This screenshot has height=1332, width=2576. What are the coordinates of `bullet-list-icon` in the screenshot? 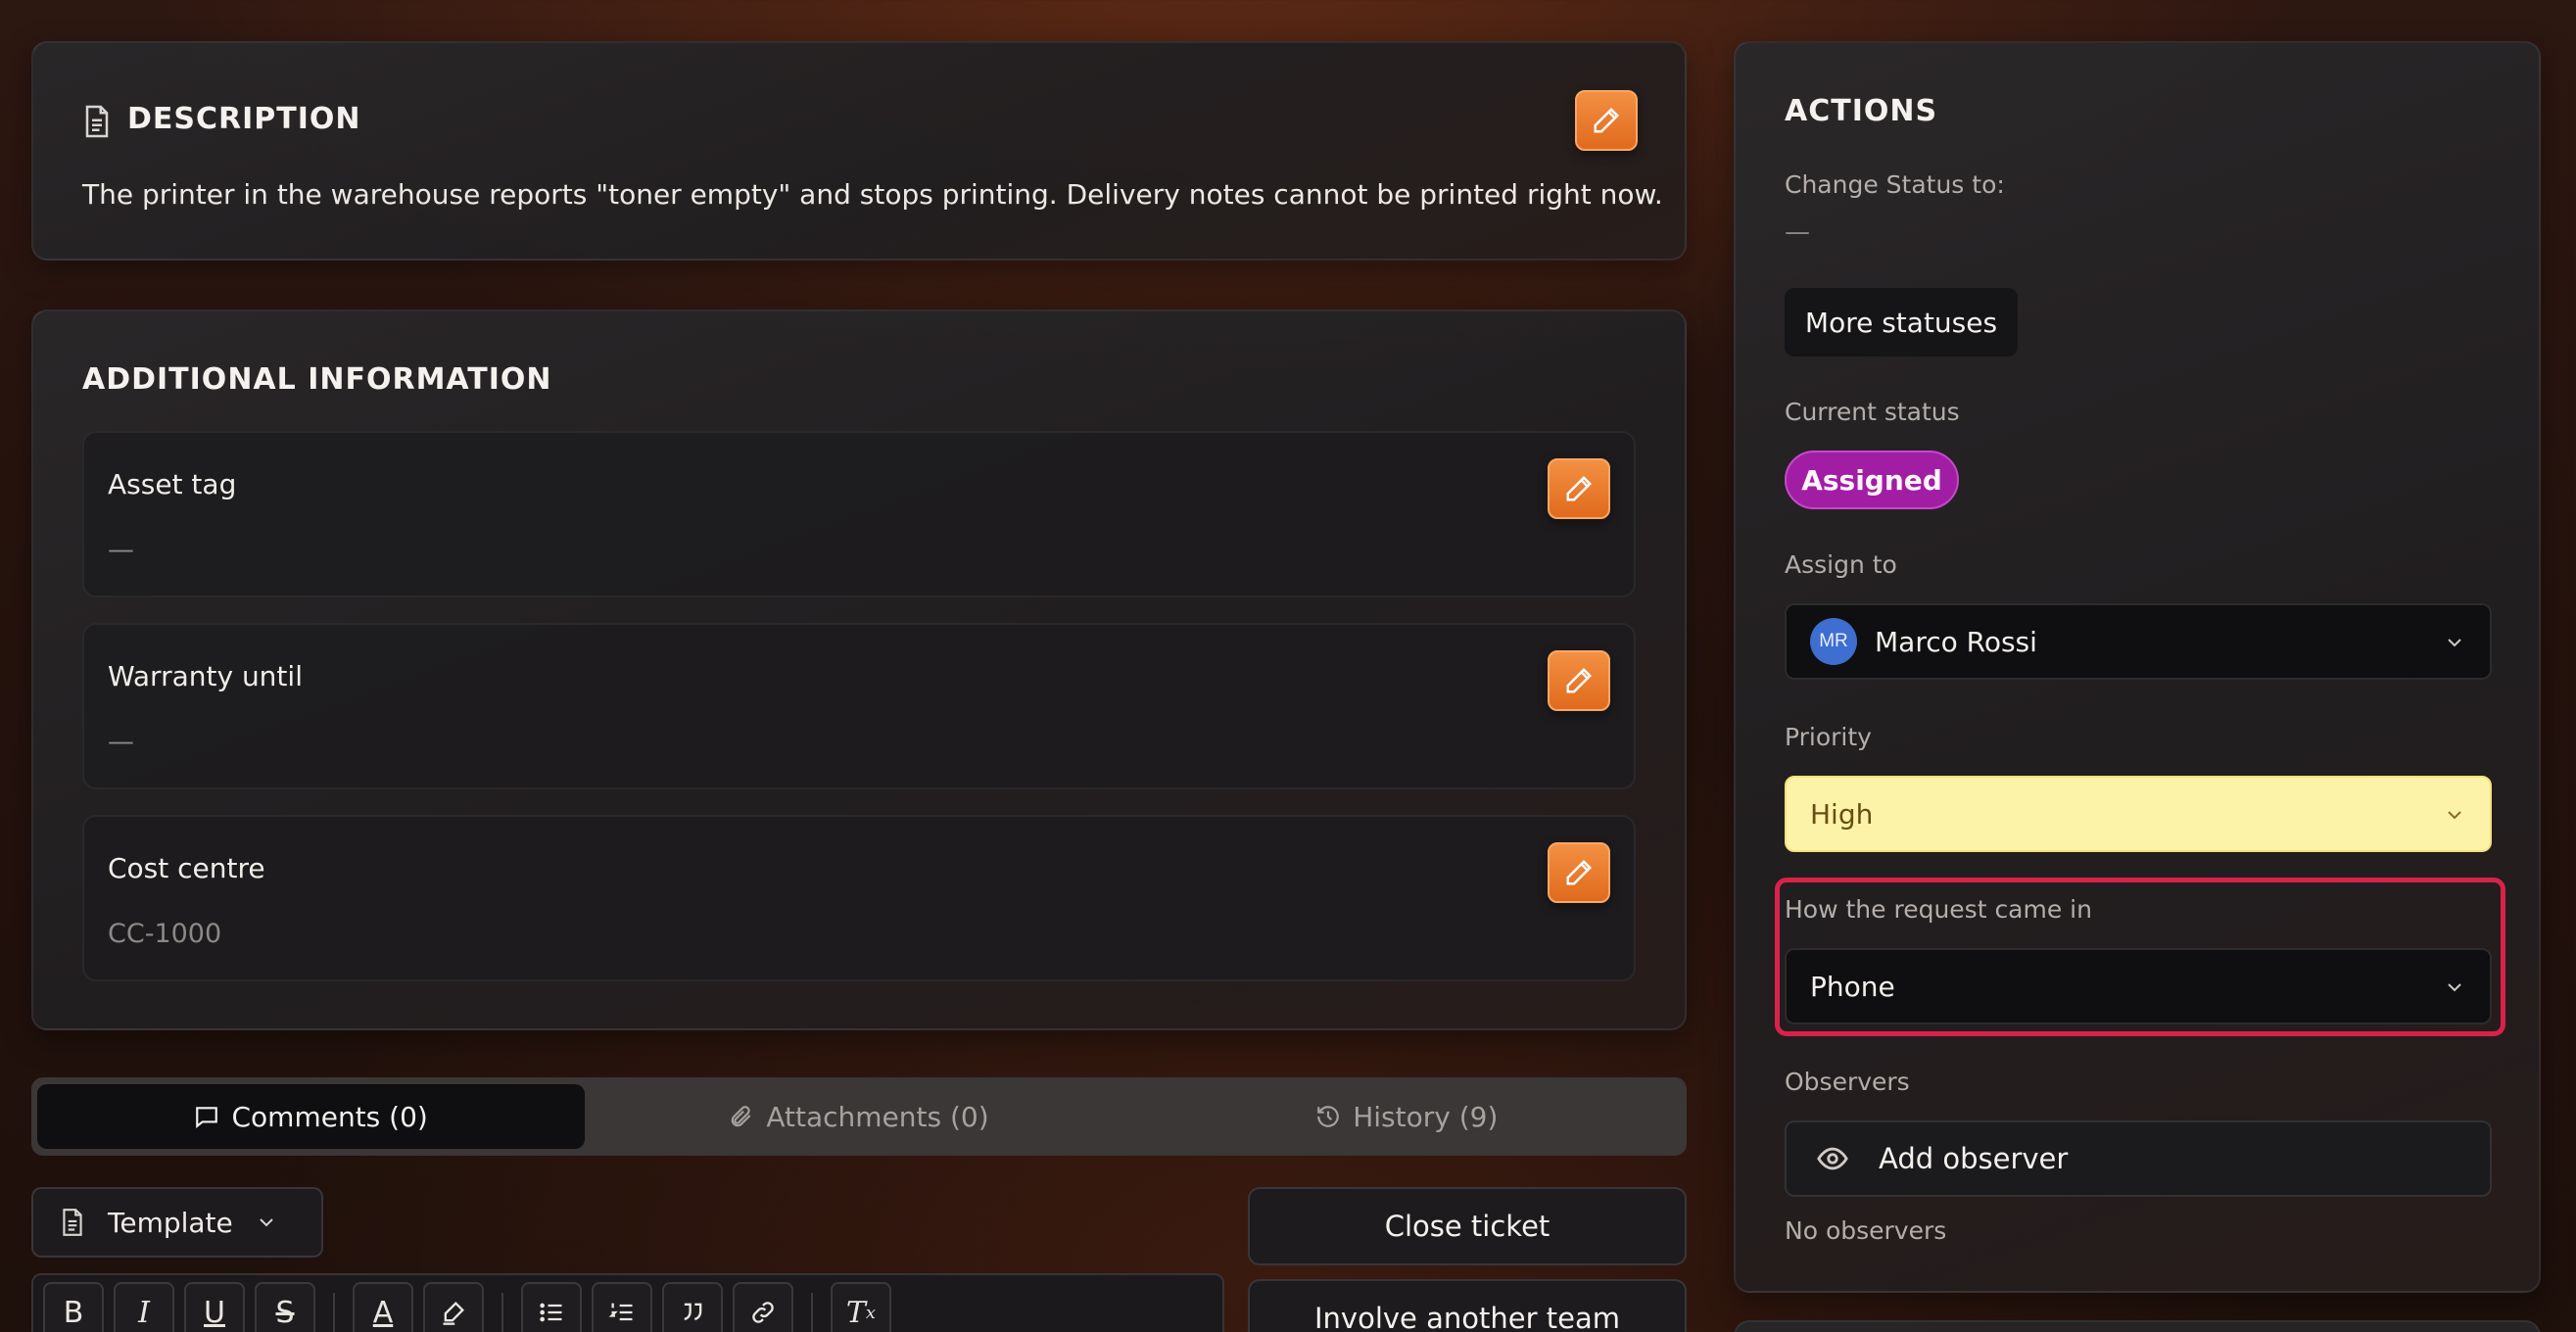 It's located at (551, 1312).